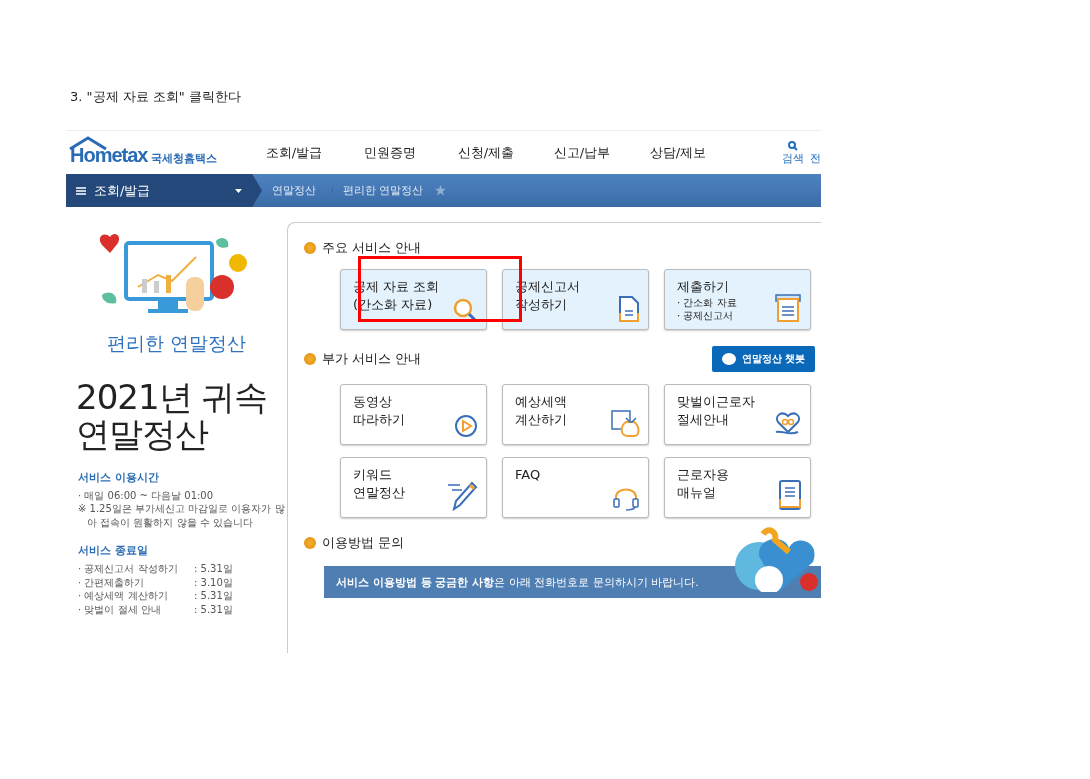 Image resolution: width=1090 pixels, height=779 pixels. I want to click on breadcrumb-item: 연말정산, so click(297, 190).